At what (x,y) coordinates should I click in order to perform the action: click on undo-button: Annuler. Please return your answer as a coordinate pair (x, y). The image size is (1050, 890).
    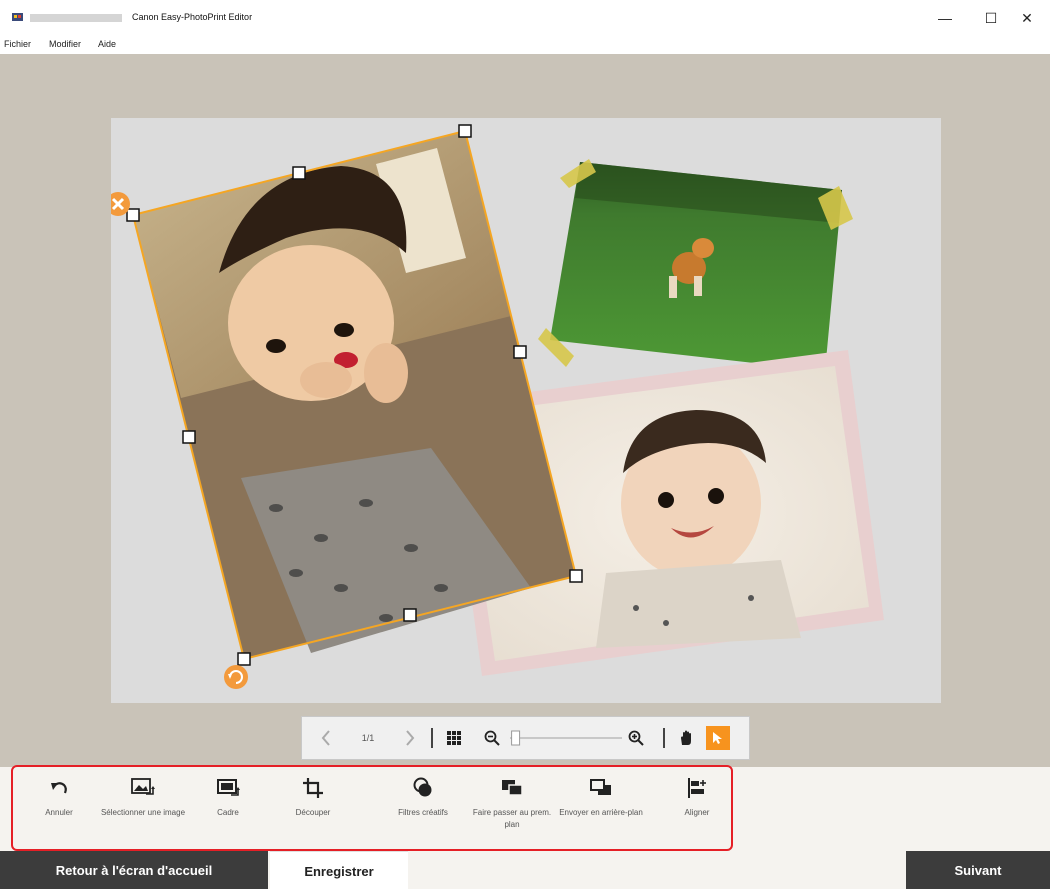
    Looking at the image, I should click on (59, 810).